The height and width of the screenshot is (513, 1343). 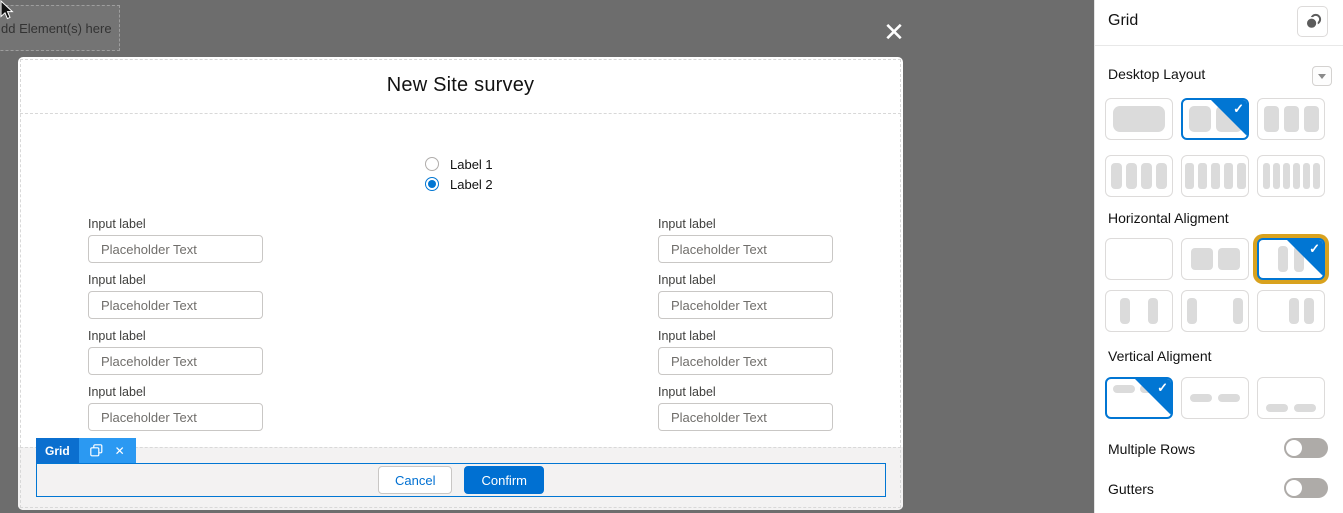 What do you see at coordinates (1152, 449) in the screenshot?
I see `toggle-label-multiple-rows: Multiple Rows` at bounding box center [1152, 449].